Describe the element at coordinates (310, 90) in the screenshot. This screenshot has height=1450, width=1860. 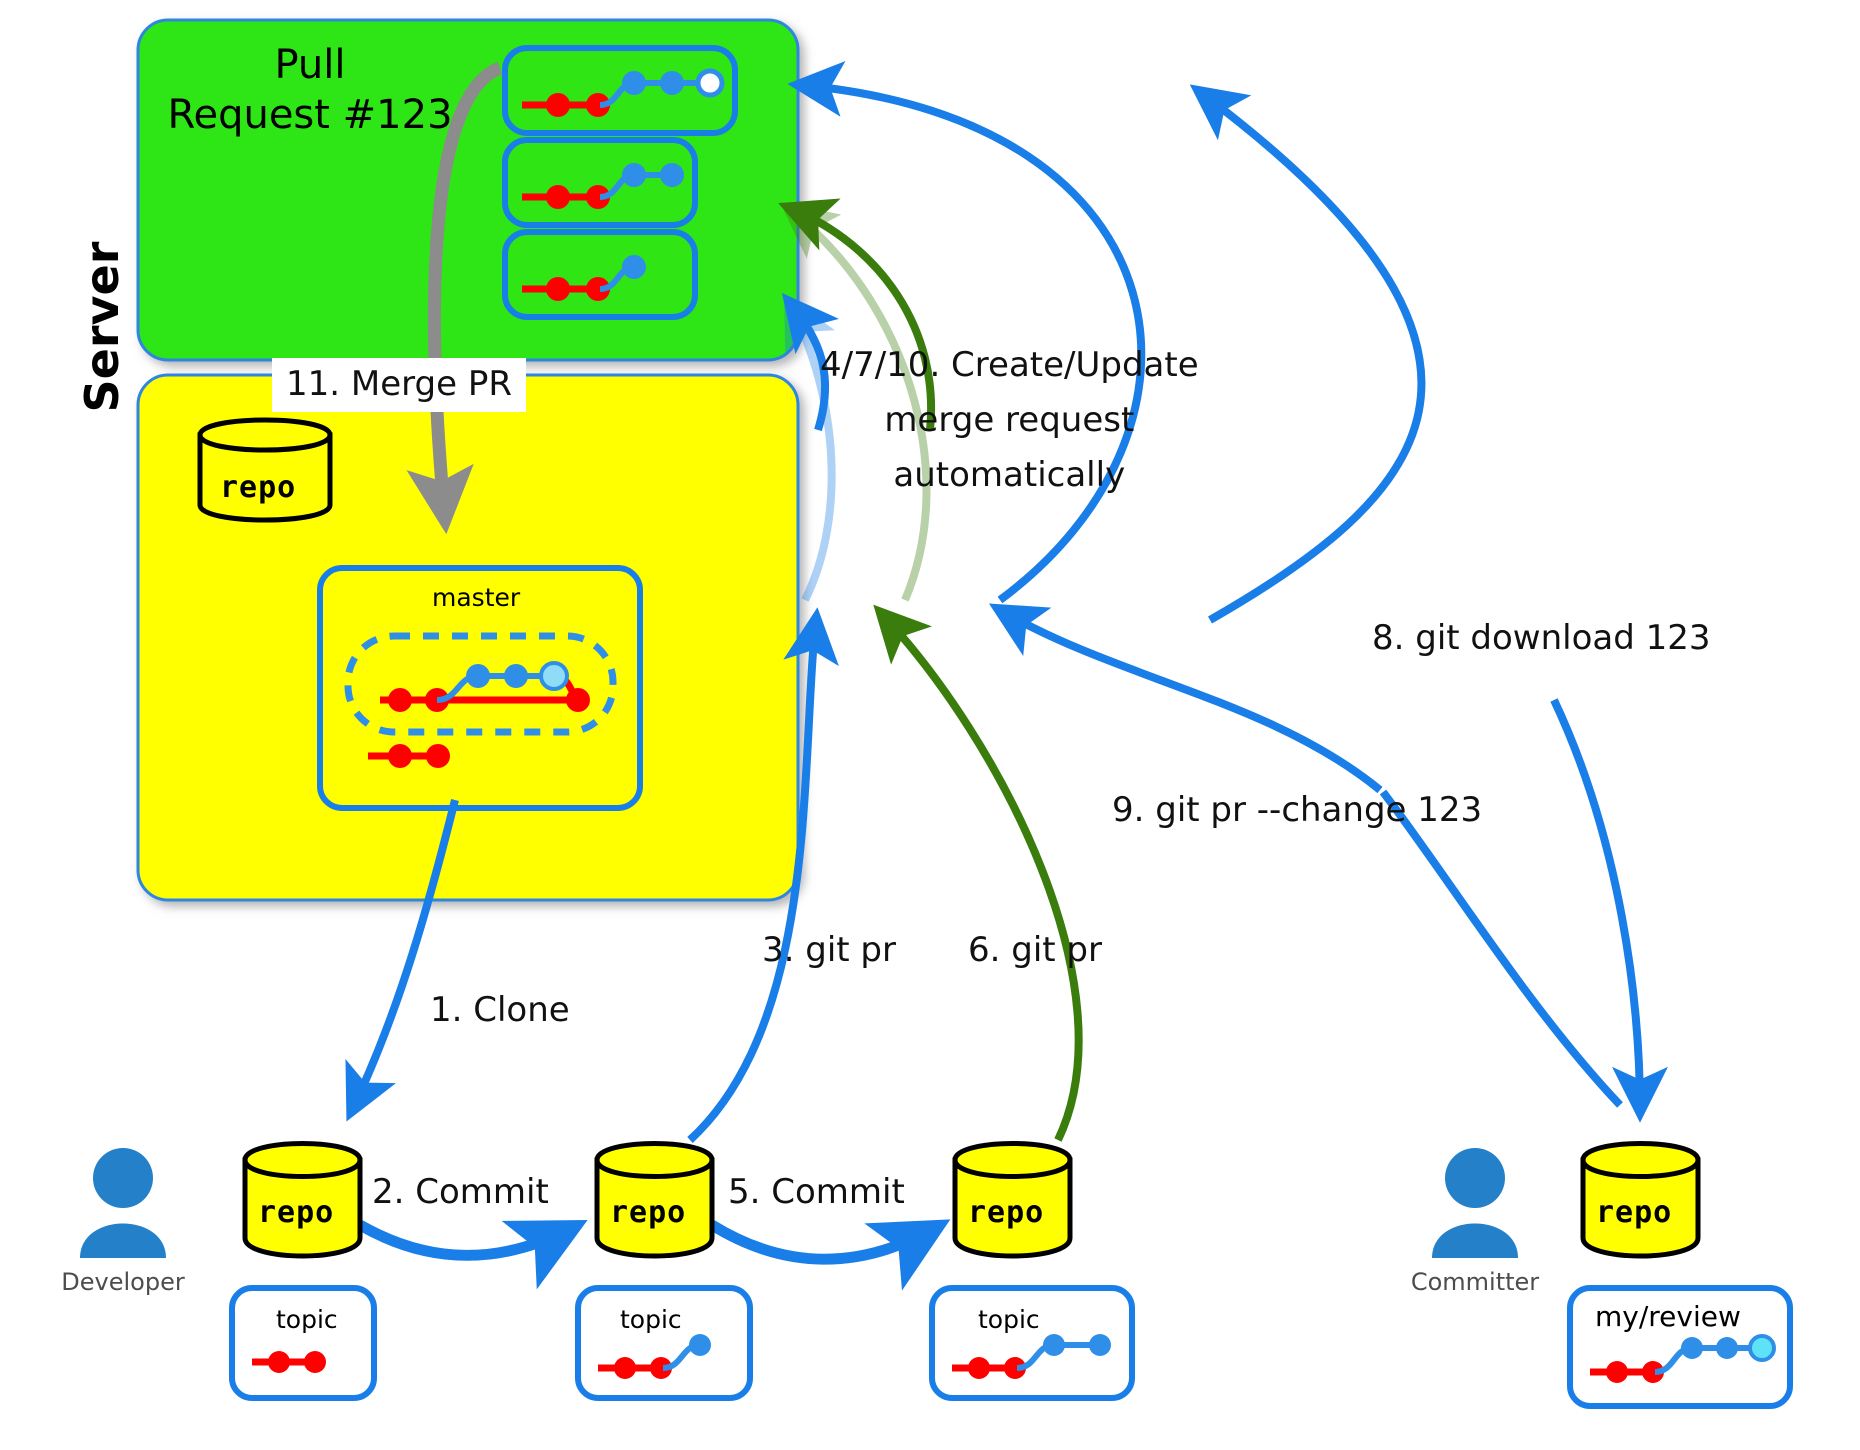
I see `pull-request-title: Pull Request #123` at that location.